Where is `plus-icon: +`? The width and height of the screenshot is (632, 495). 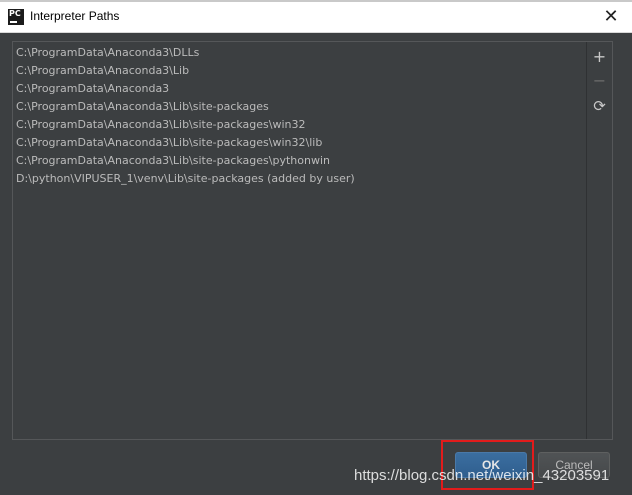
plus-icon: + is located at coordinates (599, 56).